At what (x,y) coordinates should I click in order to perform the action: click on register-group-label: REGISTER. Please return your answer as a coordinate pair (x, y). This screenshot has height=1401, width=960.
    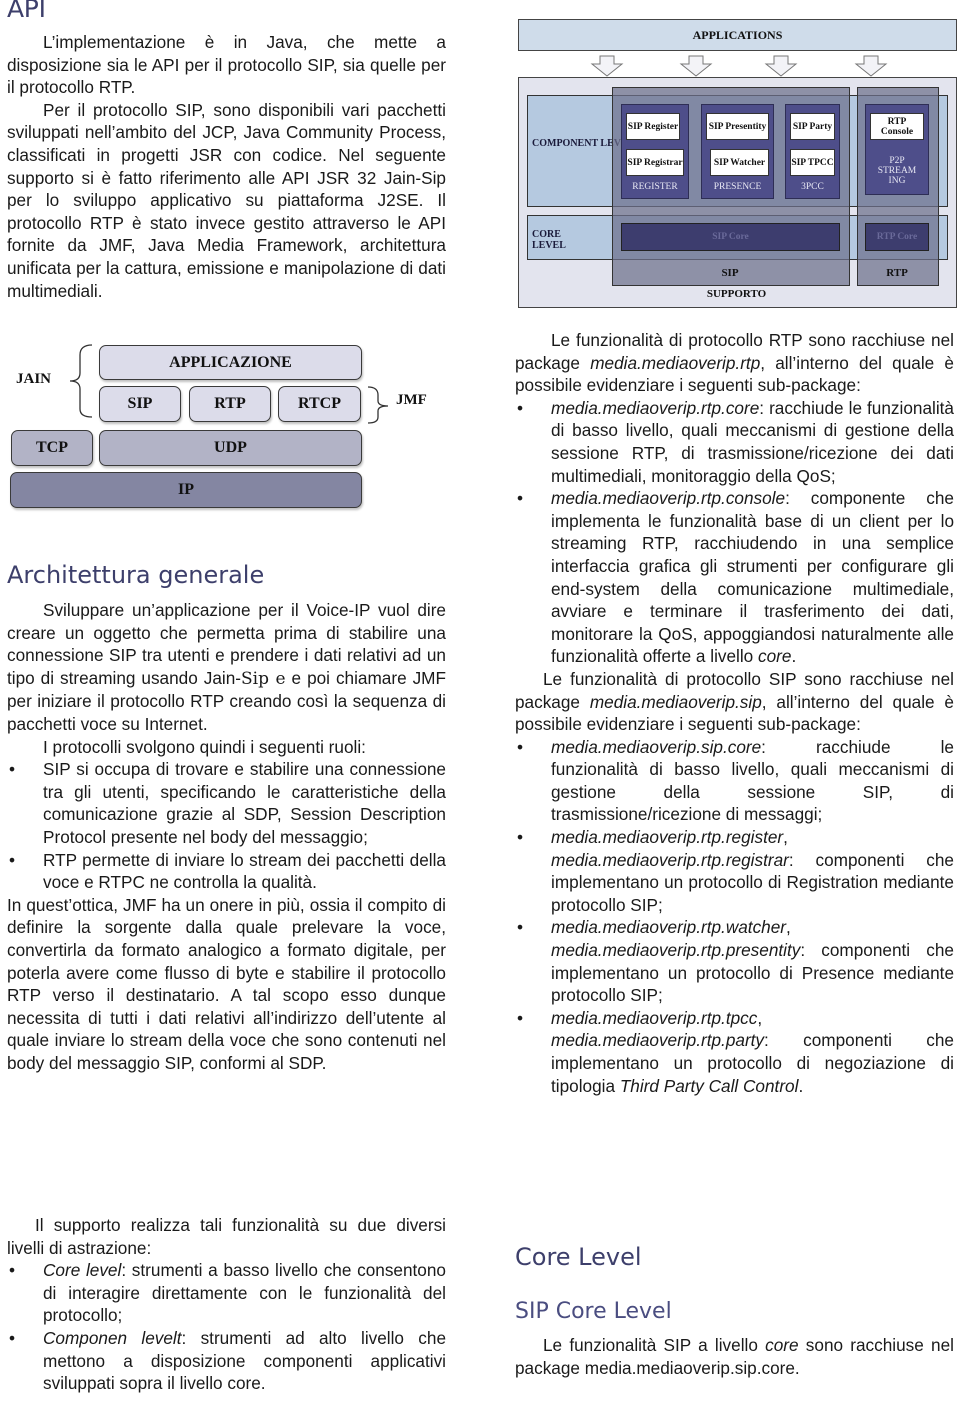
    Looking at the image, I should click on (655, 187).